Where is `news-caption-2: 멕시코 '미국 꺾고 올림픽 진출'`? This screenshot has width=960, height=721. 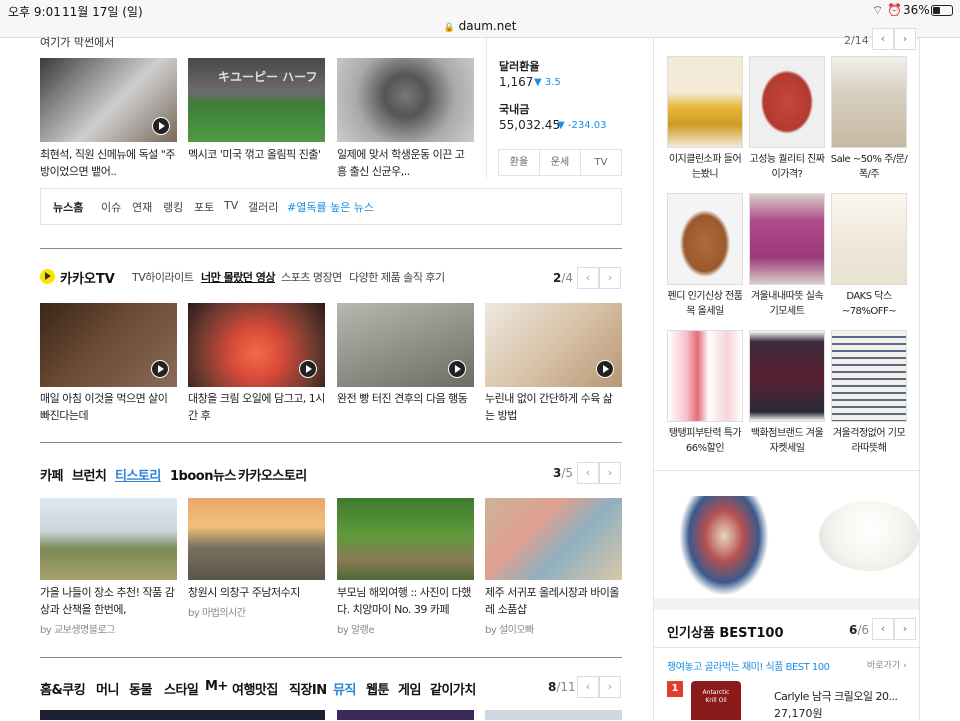 news-caption-2: 멕시코 '미국 꺾고 올림픽 진출' is located at coordinates (256, 154).